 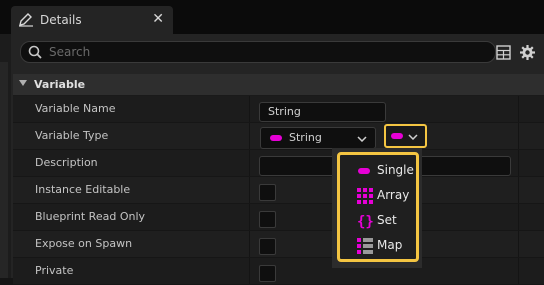 I want to click on map-icon, so click(x=365, y=246).